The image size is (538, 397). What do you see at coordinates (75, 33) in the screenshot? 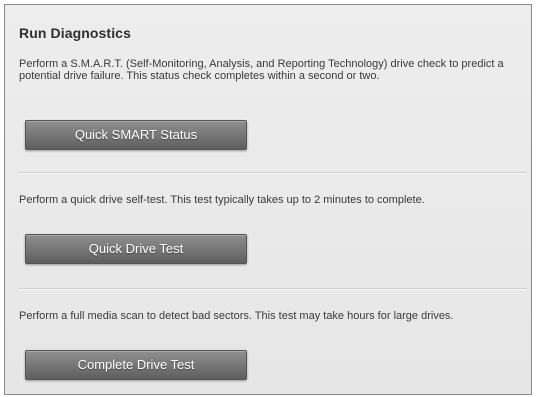
I see `section-title: Run Diagnostics` at bounding box center [75, 33].